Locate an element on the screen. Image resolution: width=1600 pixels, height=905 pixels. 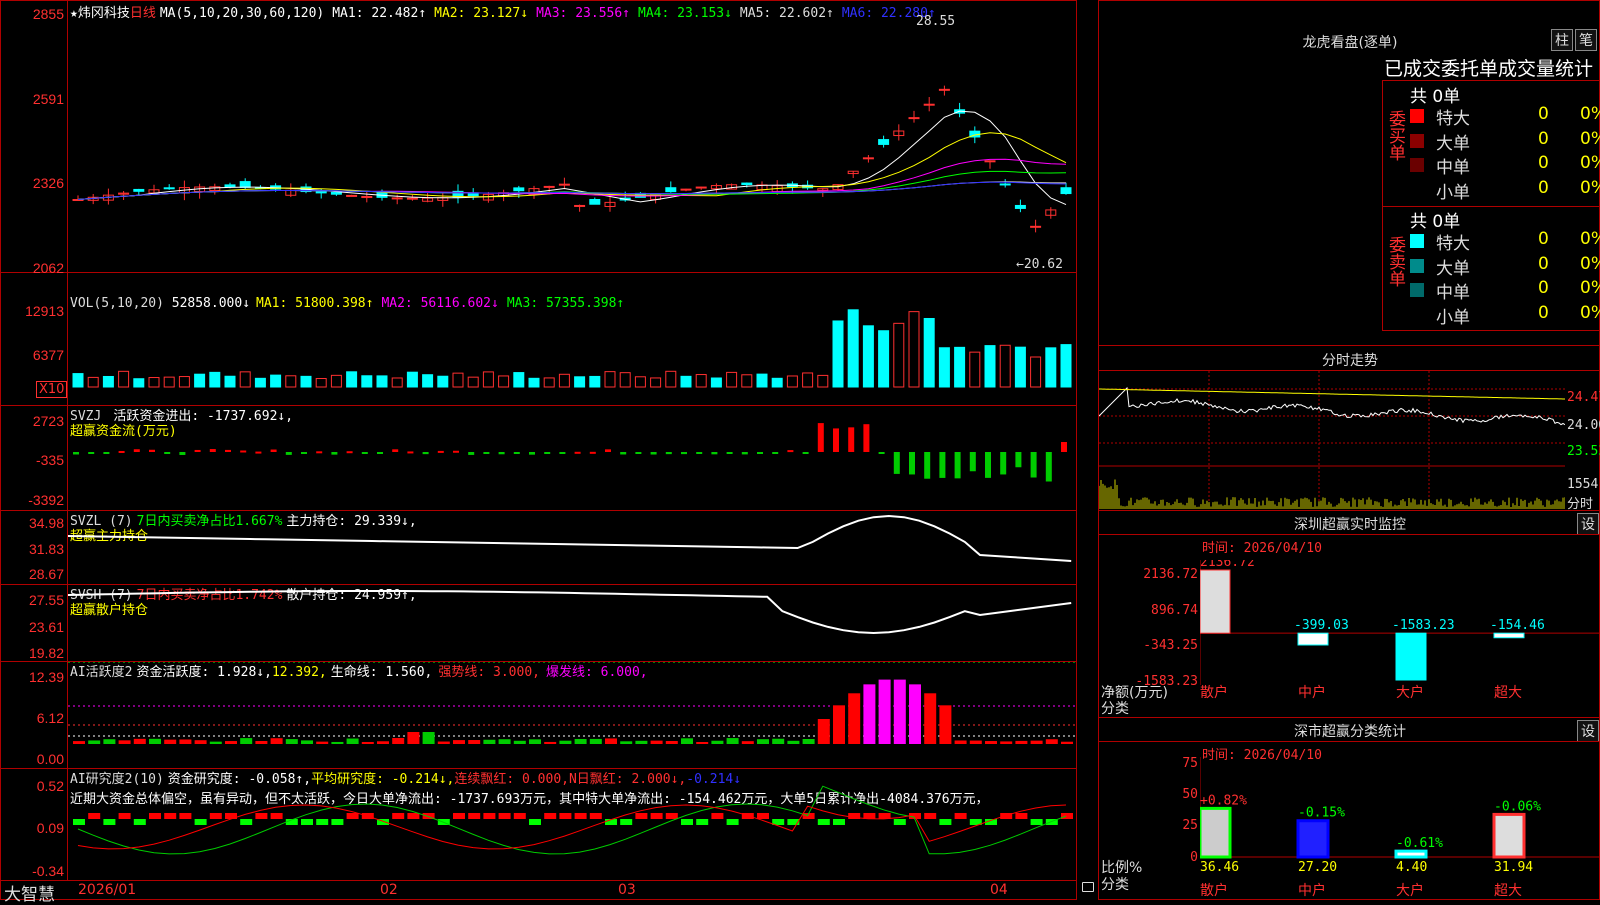
net-flow-value: 2136.72 is located at coordinates (1227, 565).